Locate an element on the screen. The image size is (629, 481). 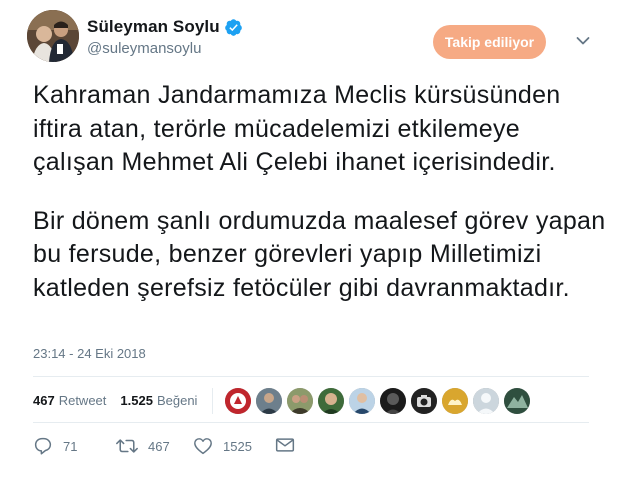
verified-badge-icon is located at coordinates (233, 27).